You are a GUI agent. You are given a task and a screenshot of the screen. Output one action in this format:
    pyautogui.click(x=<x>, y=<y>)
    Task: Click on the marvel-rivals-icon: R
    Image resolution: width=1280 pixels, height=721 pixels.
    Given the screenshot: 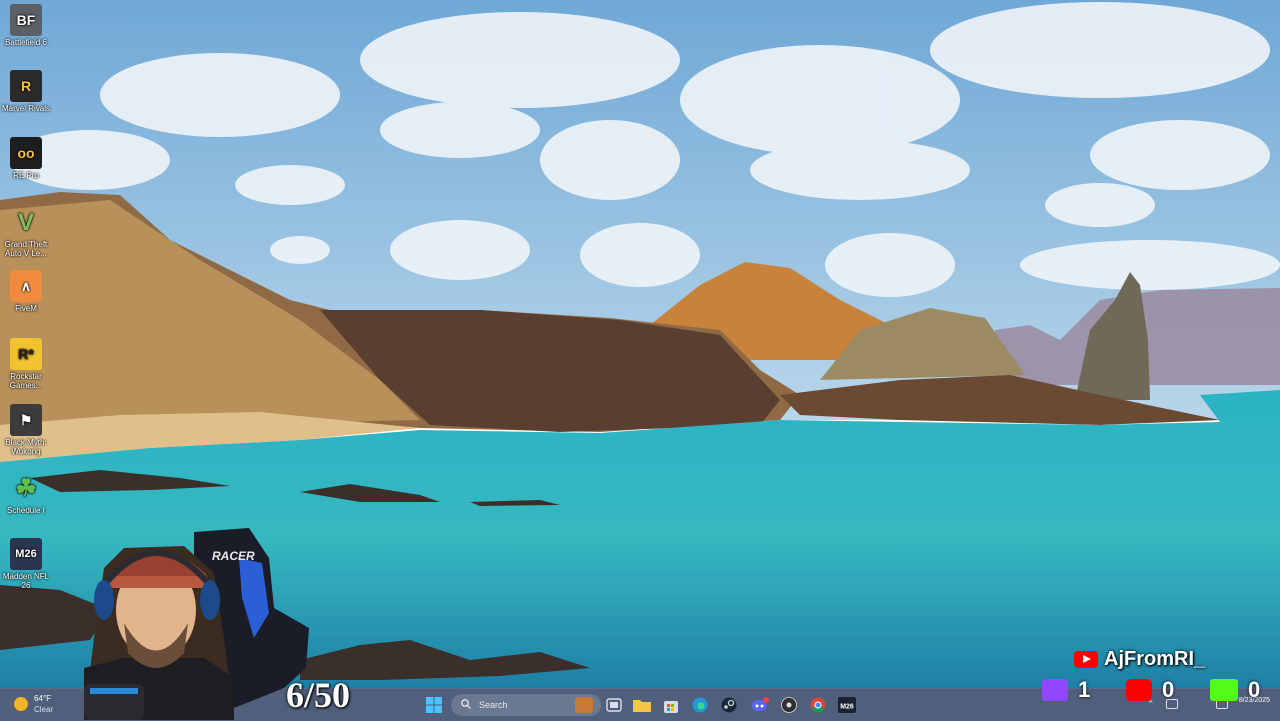 What is the action you would take?
    pyautogui.click(x=26, y=86)
    